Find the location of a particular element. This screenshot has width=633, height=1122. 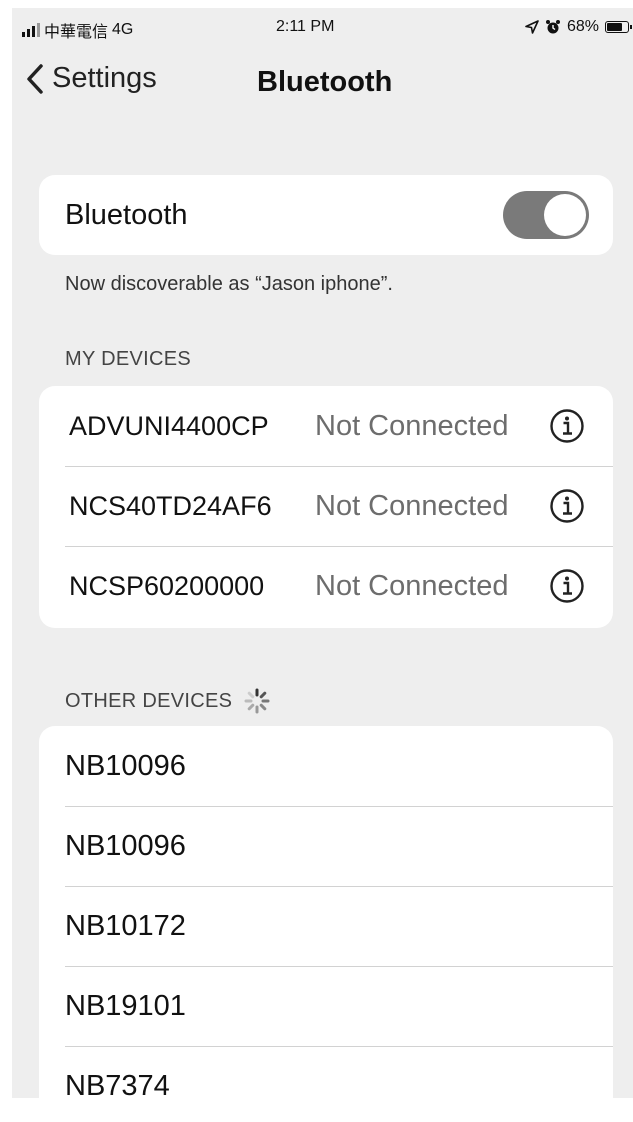

list-item: NB19101 is located at coordinates (326, 1006).